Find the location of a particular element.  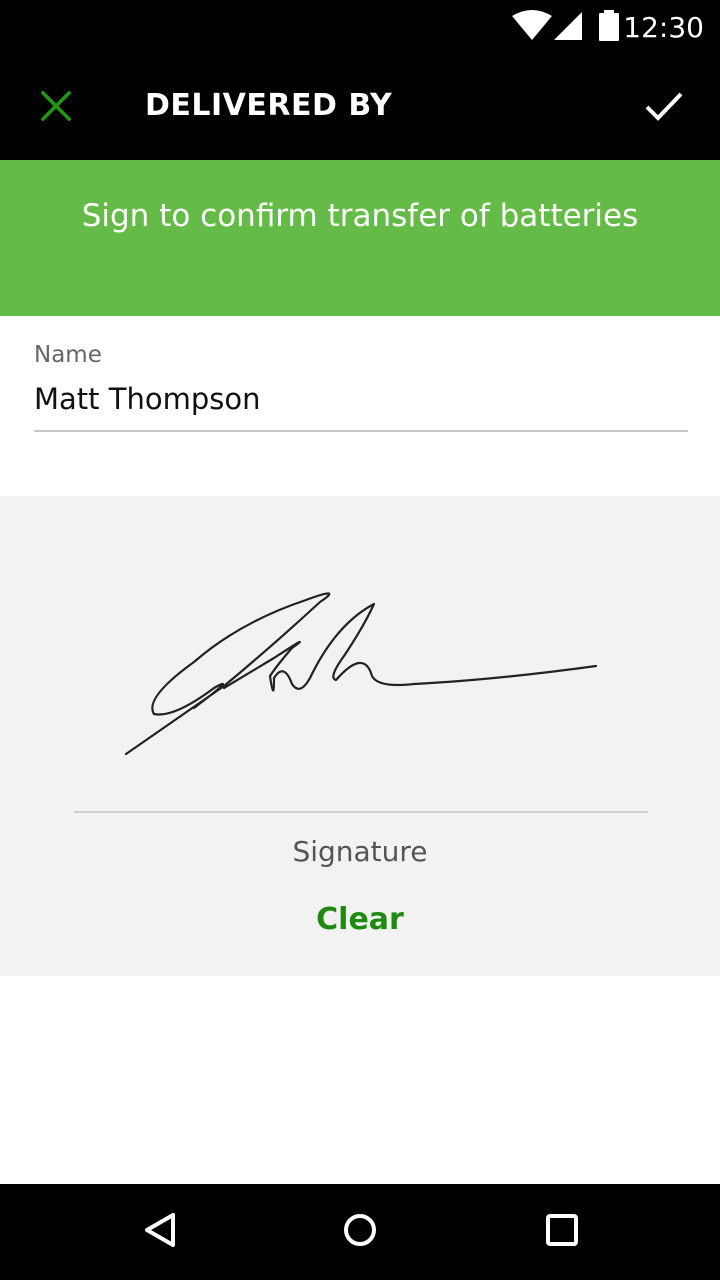

recents-button is located at coordinates (562, 1232).